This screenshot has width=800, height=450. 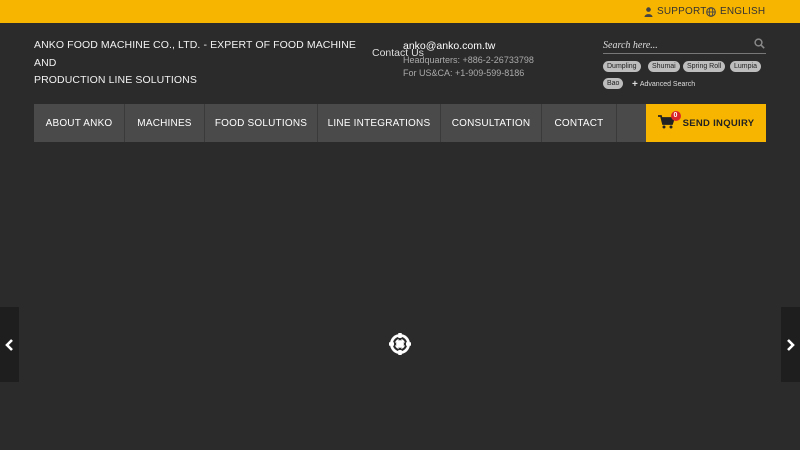 I want to click on nav-line-integrations: LINE INTEGRATIONS, so click(x=379, y=123).